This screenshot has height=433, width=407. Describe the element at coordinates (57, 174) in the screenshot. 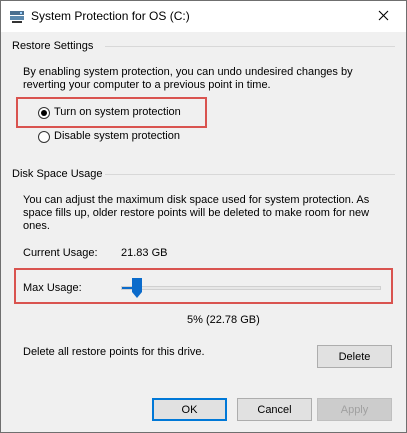

I see `disk-space-usage-heading: Disk Space Usage` at that location.